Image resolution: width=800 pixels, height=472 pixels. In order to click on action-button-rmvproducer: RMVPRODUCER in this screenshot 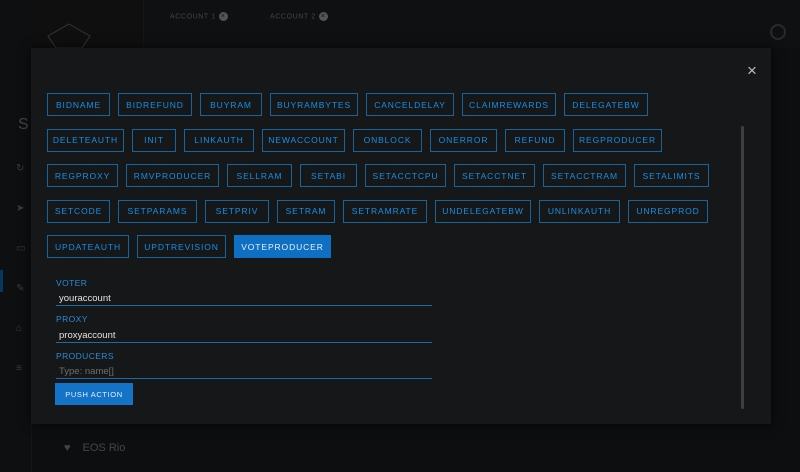, I will do `click(172, 175)`.